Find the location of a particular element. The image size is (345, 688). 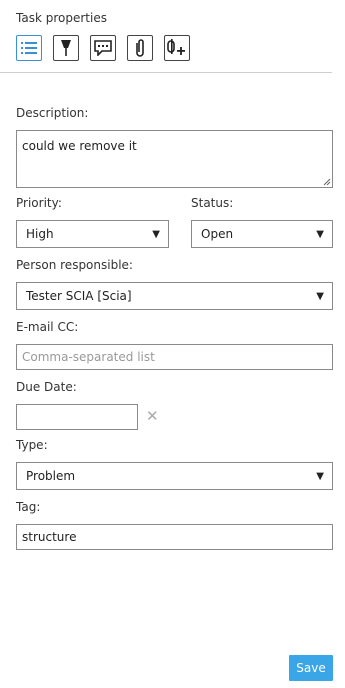

priority-select: High ▼ is located at coordinates (92, 234).